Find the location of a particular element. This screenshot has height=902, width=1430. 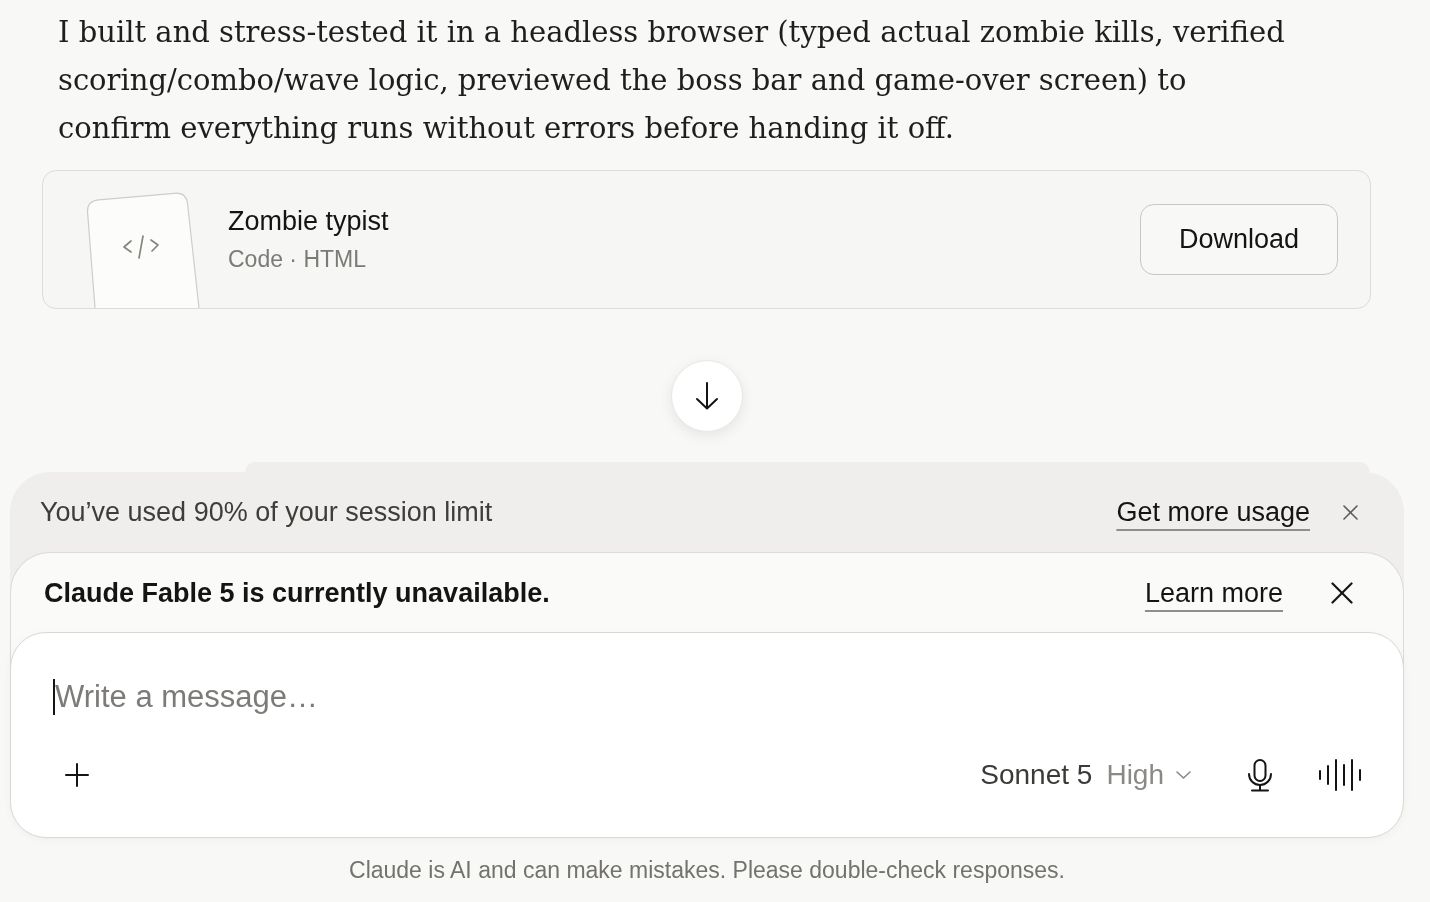

text-cursor is located at coordinates (54, 697).